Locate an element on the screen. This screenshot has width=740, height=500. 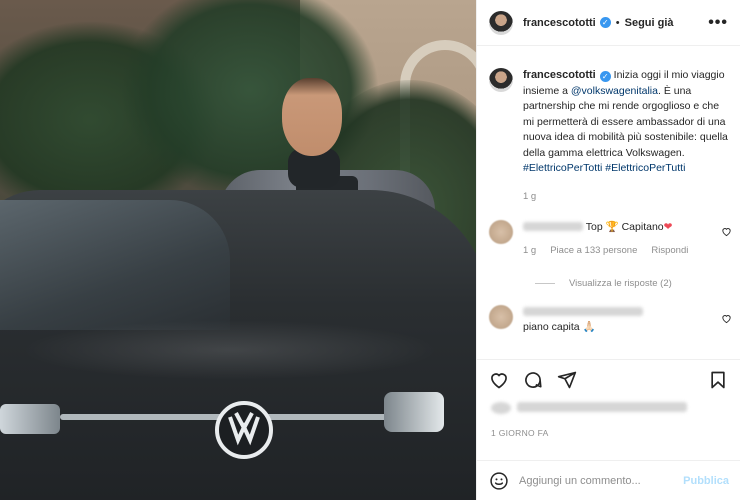
post-header: francescototti ✓ • Segui già ••• is located at coordinates (608, 23).